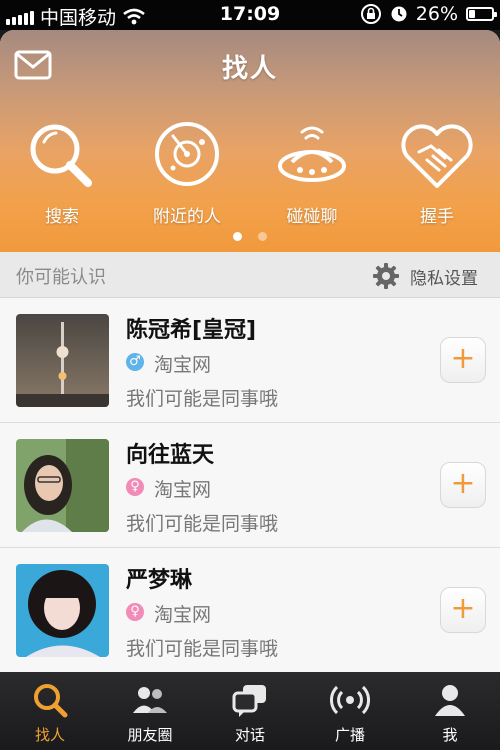 This screenshot has height=750, width=500. I want to click on nearby-action-label: 附近的人, so click(187, 217).